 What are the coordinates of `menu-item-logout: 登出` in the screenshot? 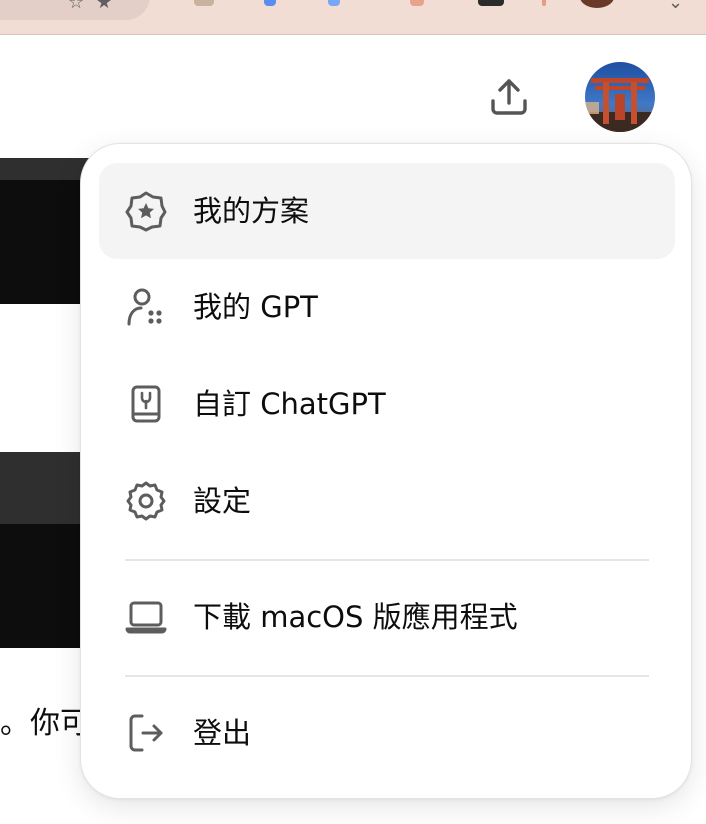 It's located at (387, 733).